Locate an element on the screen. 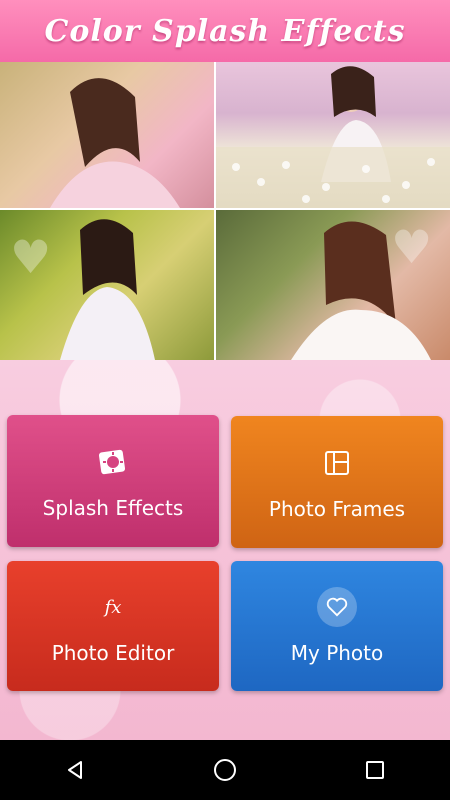 The width and height of the screenshot is (450, 800). recent-apps-icon is located at coordinates (375, 770).